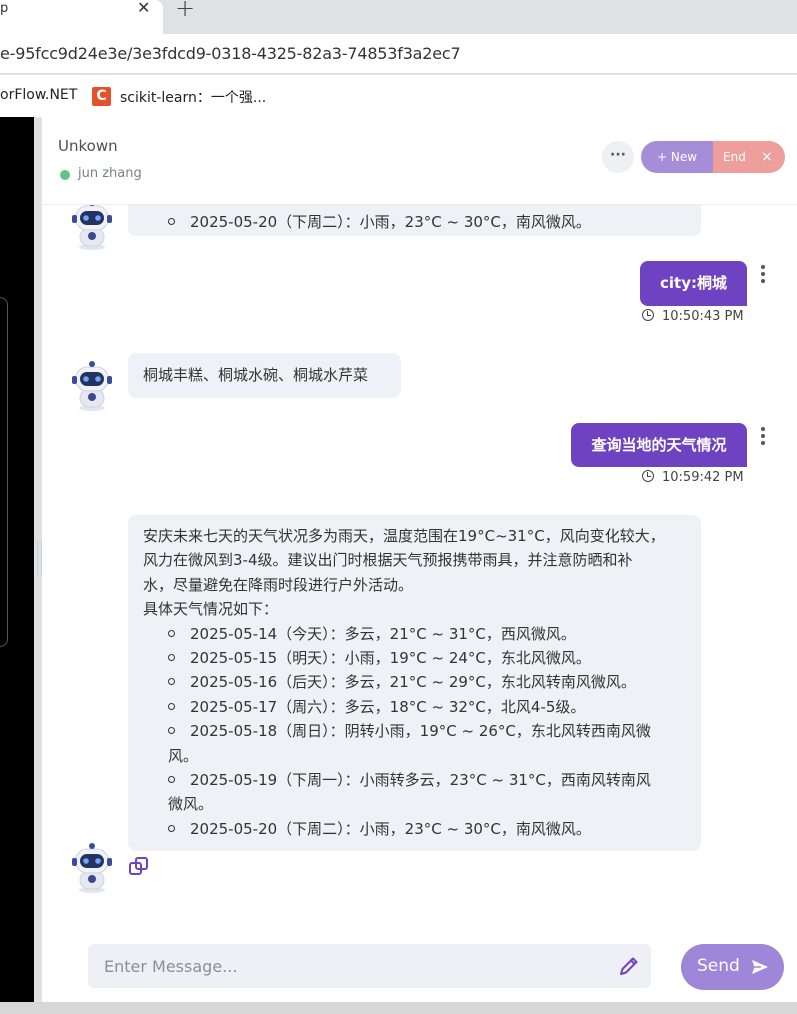 This screenshot has width=797, height=1014. Describe the element at coordinates (629, 966) in the screenshot. I see `pencil-icon` at that location.